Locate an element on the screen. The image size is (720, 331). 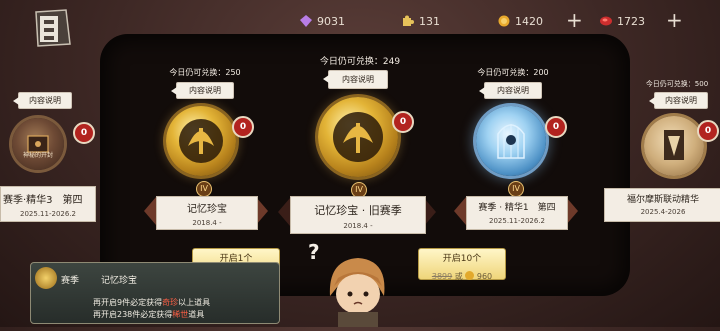
currency-puzzle: 131 is located at coordinates (421, 21).